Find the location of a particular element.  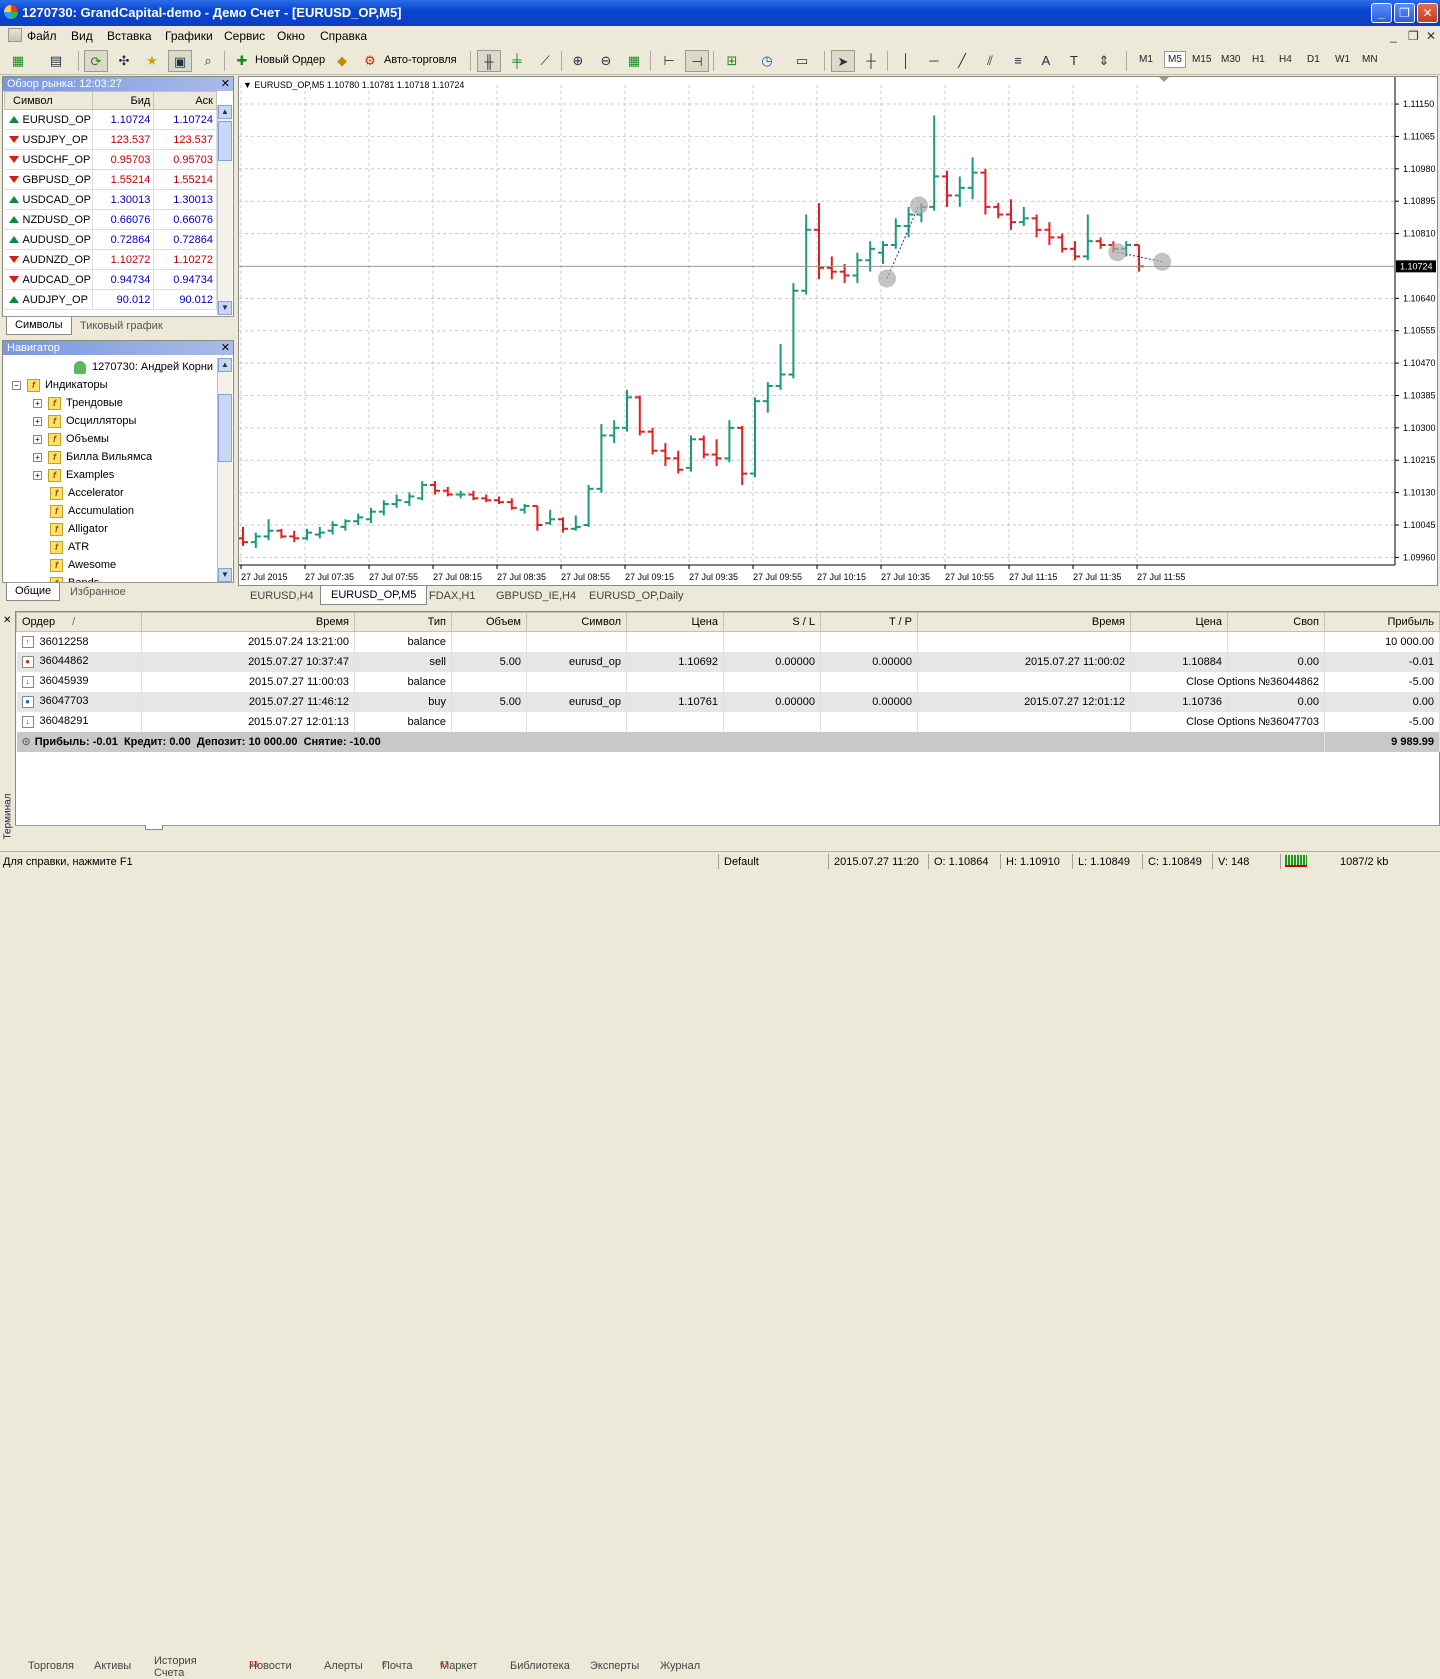

column-ask: Аск is located at coordinates (185, 100).